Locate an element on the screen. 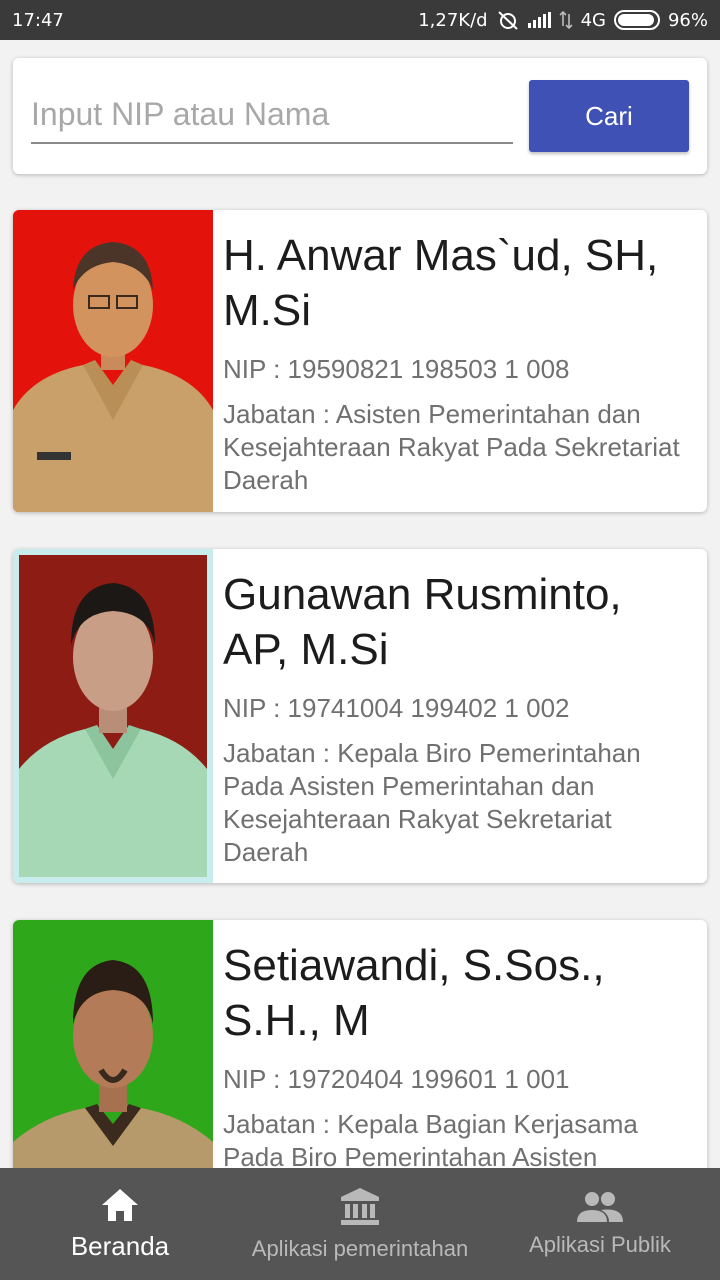 The image size is (720, 1280). battery-percent: 96% is located at coordinates (687, 20).